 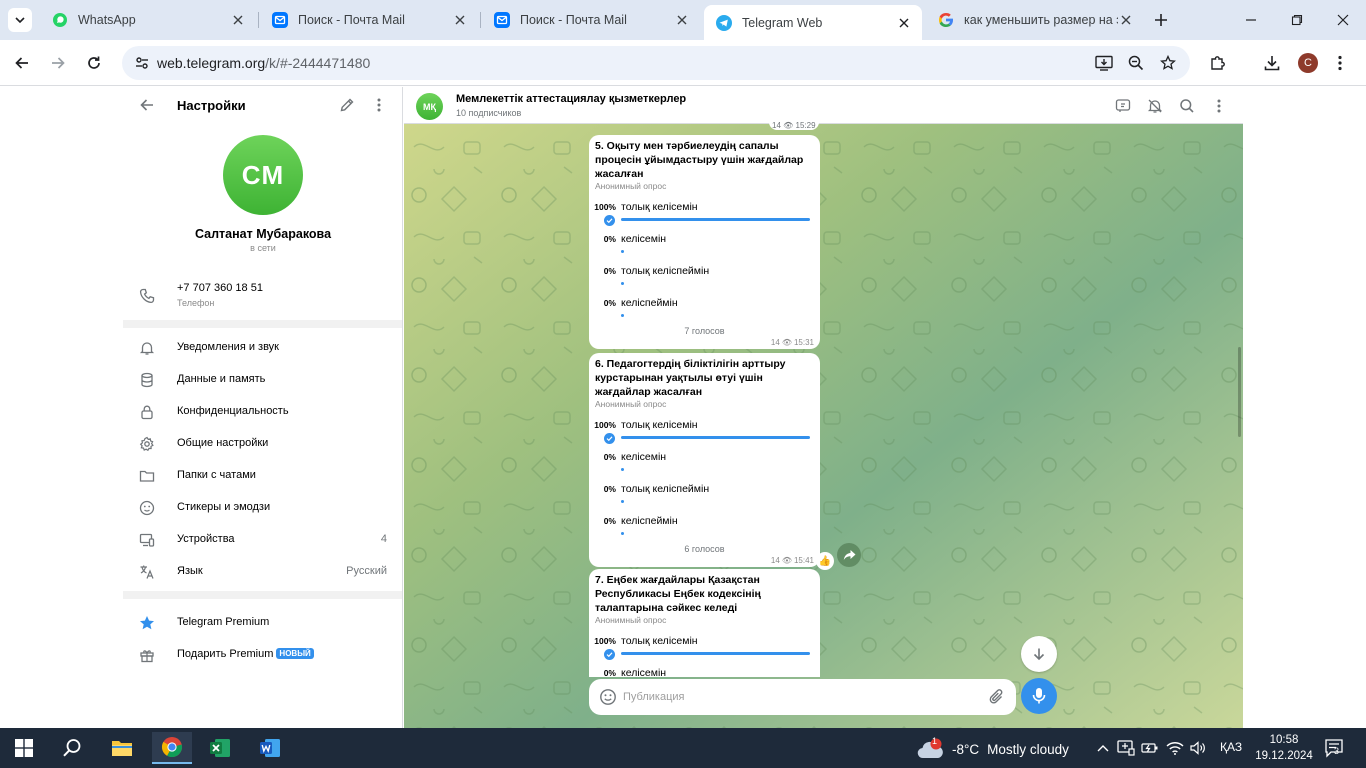 What do you see at coordinates (147, 296) in the screenshot?
I see `phone-icon` at bounding box center [147, 296].